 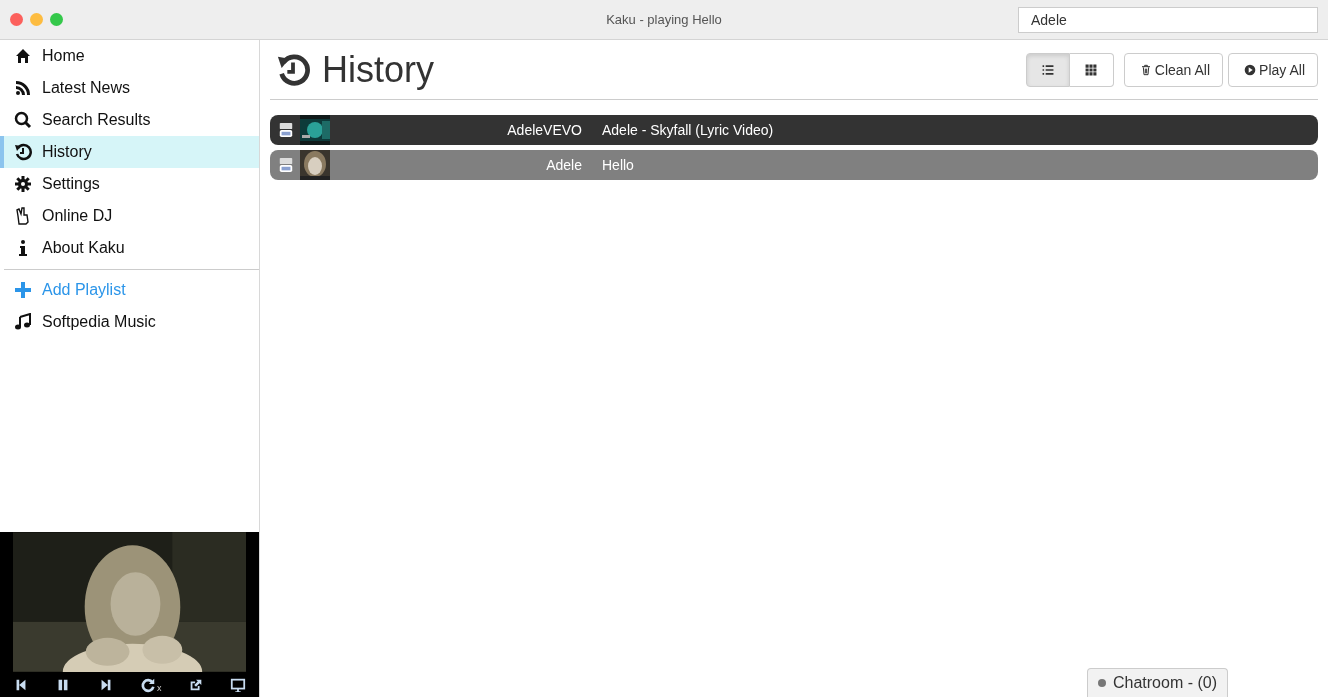 I want to click on track-title: Adele - Skyfall (Lyric Video), so click(x=688, y=130).